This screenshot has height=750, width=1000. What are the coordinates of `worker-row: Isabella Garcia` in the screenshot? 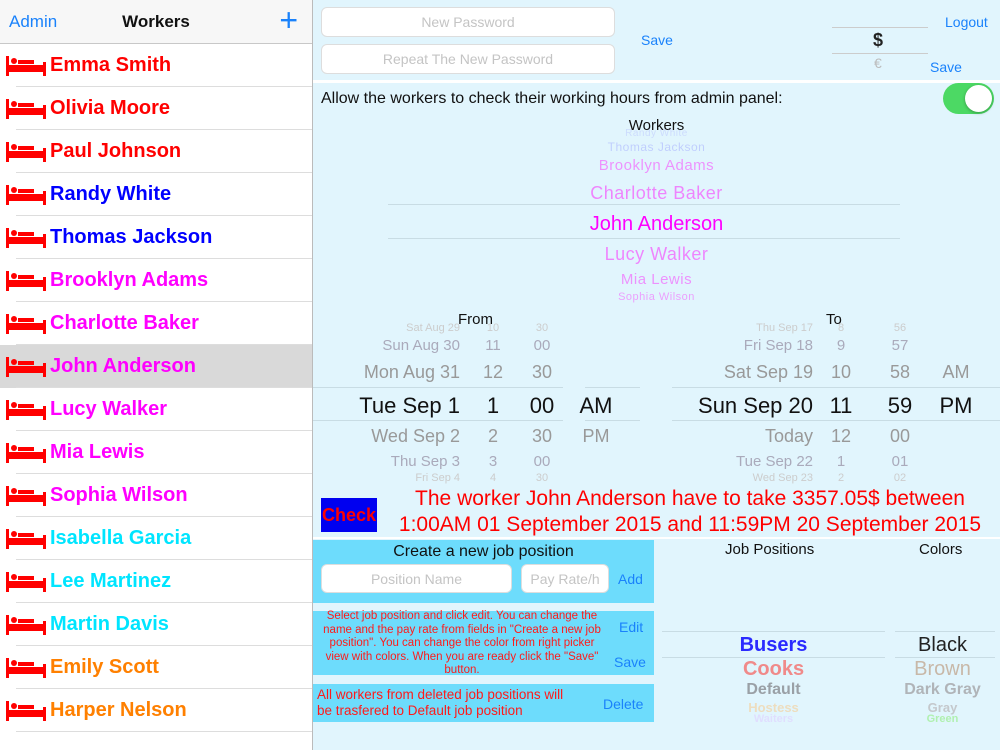 It's located at (156, 538).